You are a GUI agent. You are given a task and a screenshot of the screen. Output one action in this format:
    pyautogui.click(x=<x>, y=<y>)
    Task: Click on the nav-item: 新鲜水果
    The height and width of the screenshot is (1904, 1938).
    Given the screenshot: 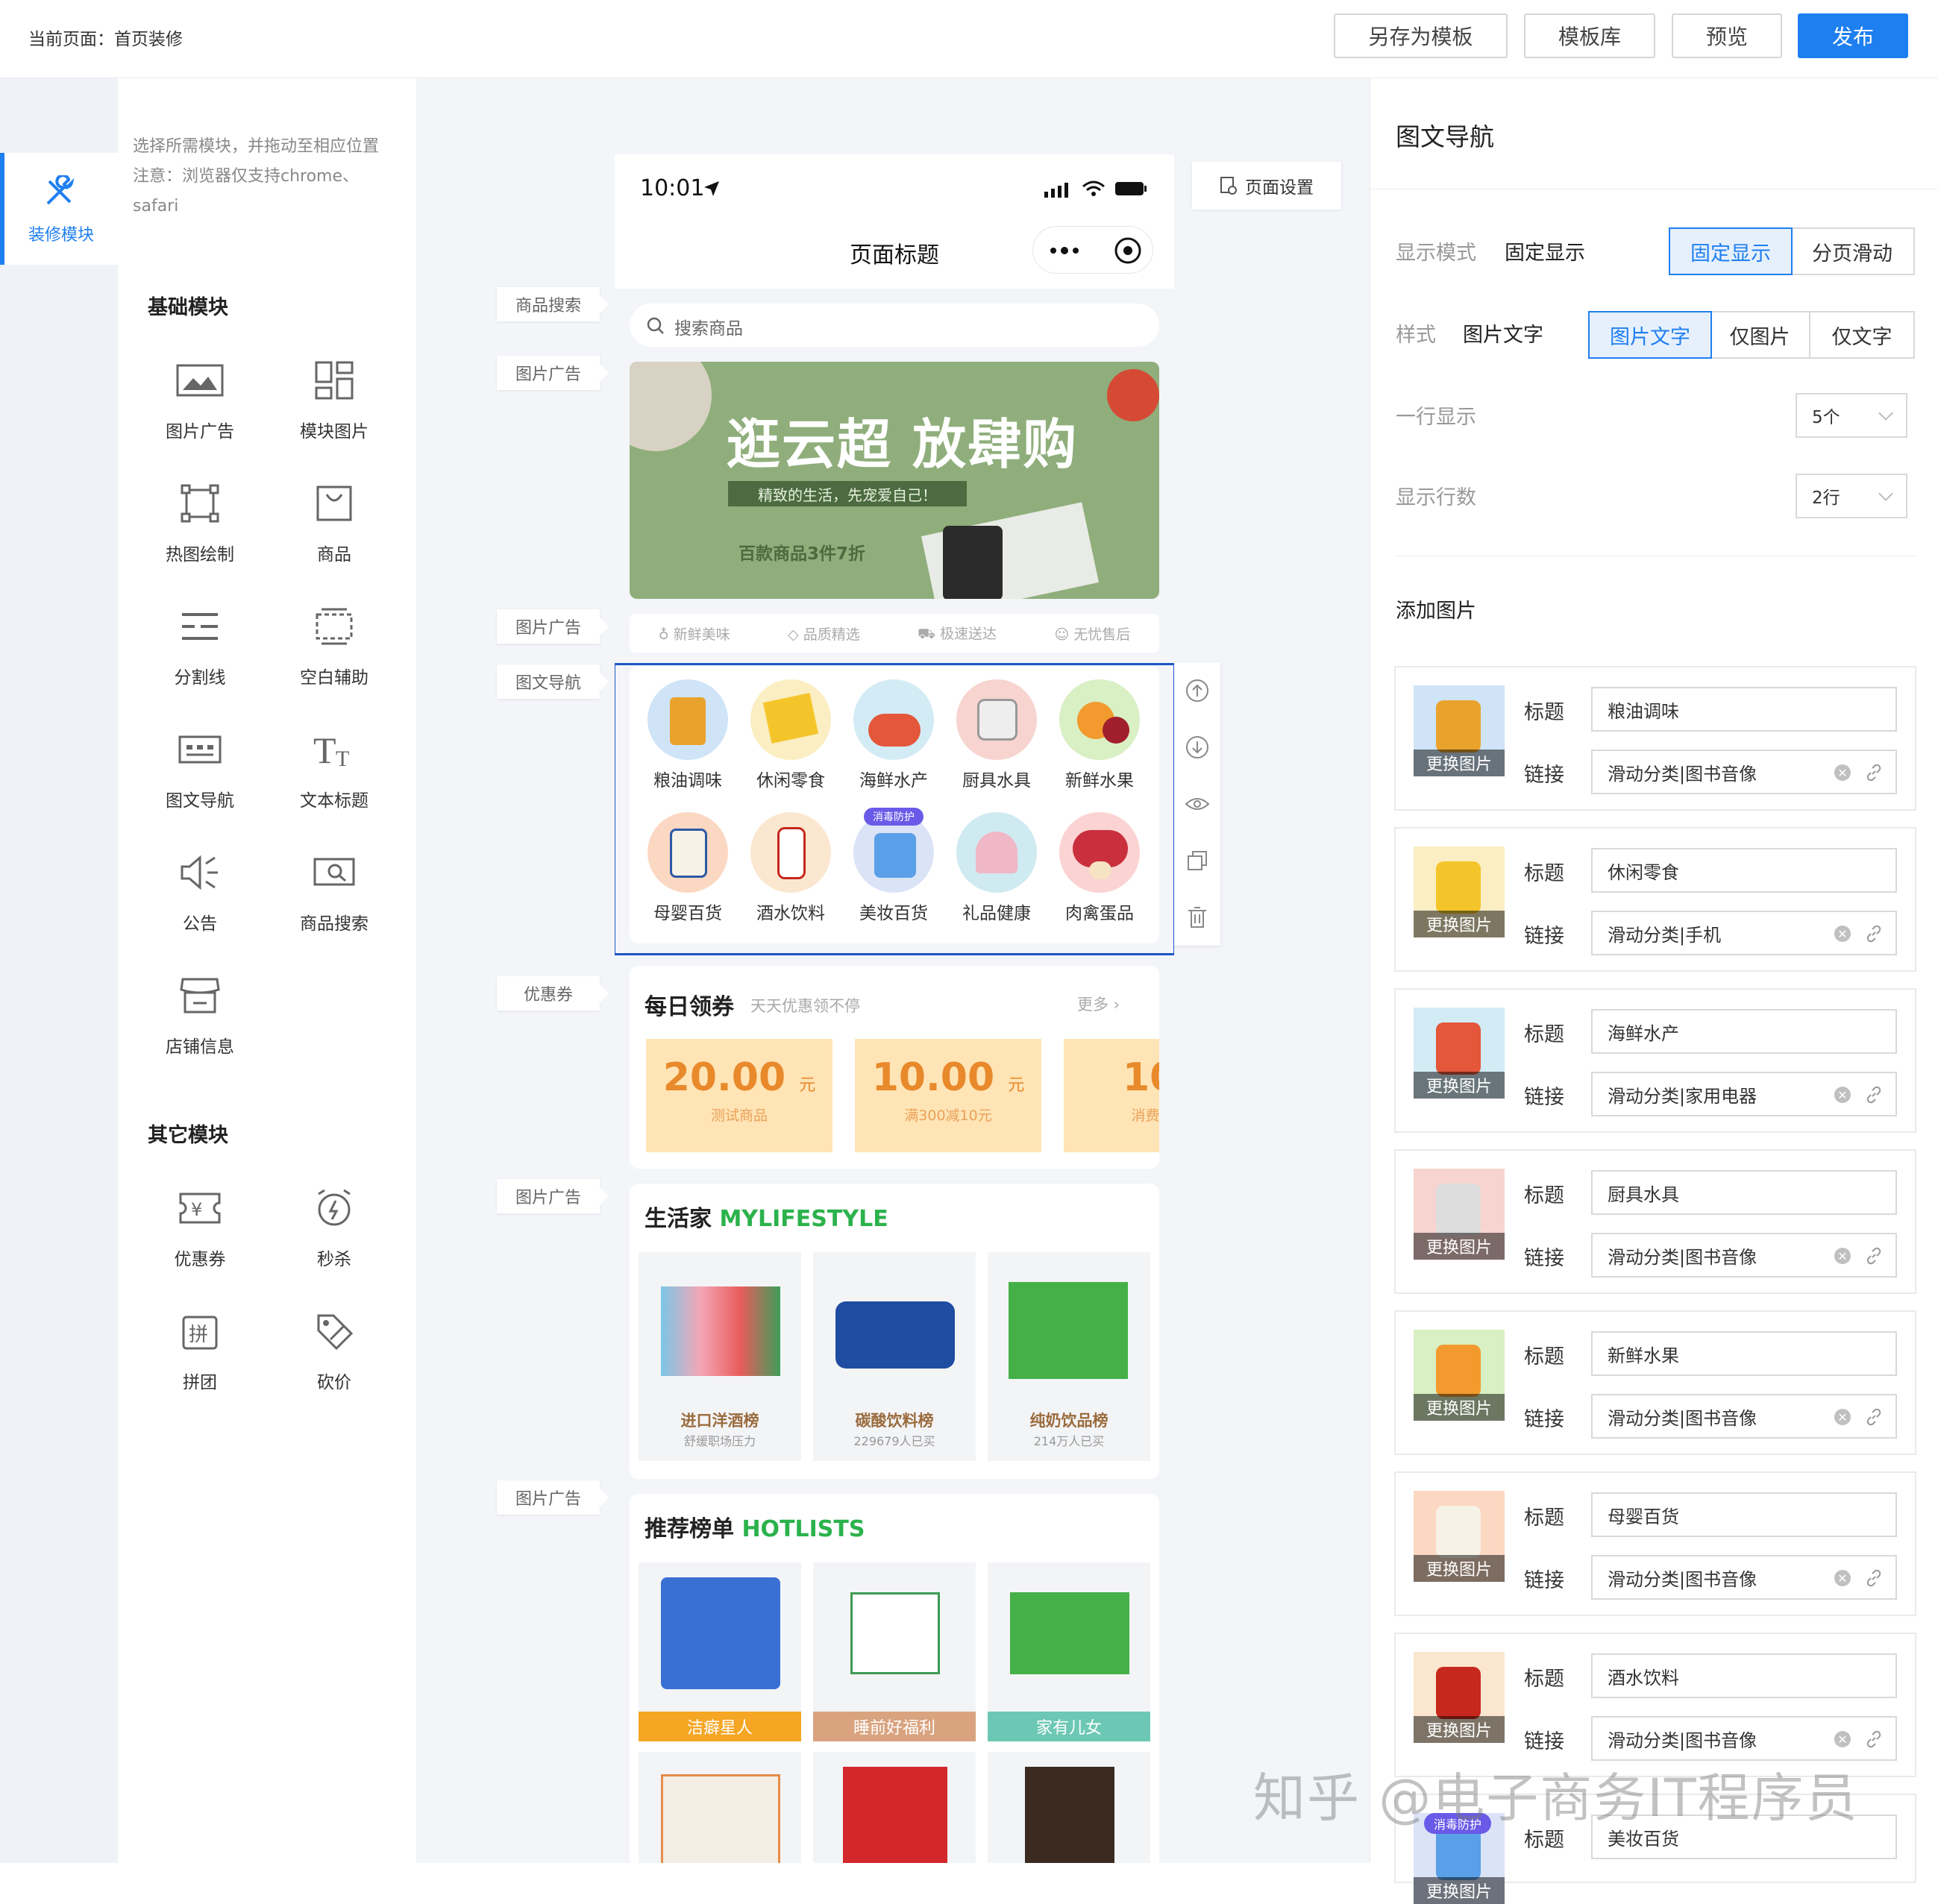 What is the action you would take?
    pyautogui.click(x=1099, y=735)
    